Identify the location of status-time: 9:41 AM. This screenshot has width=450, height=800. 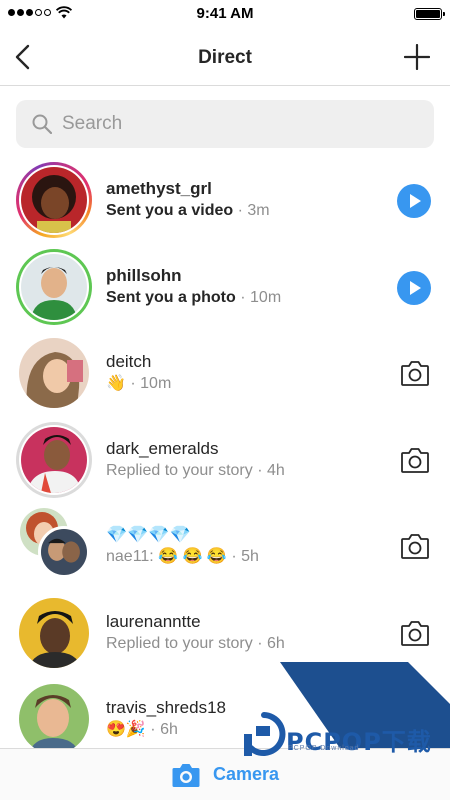
(225, 13).